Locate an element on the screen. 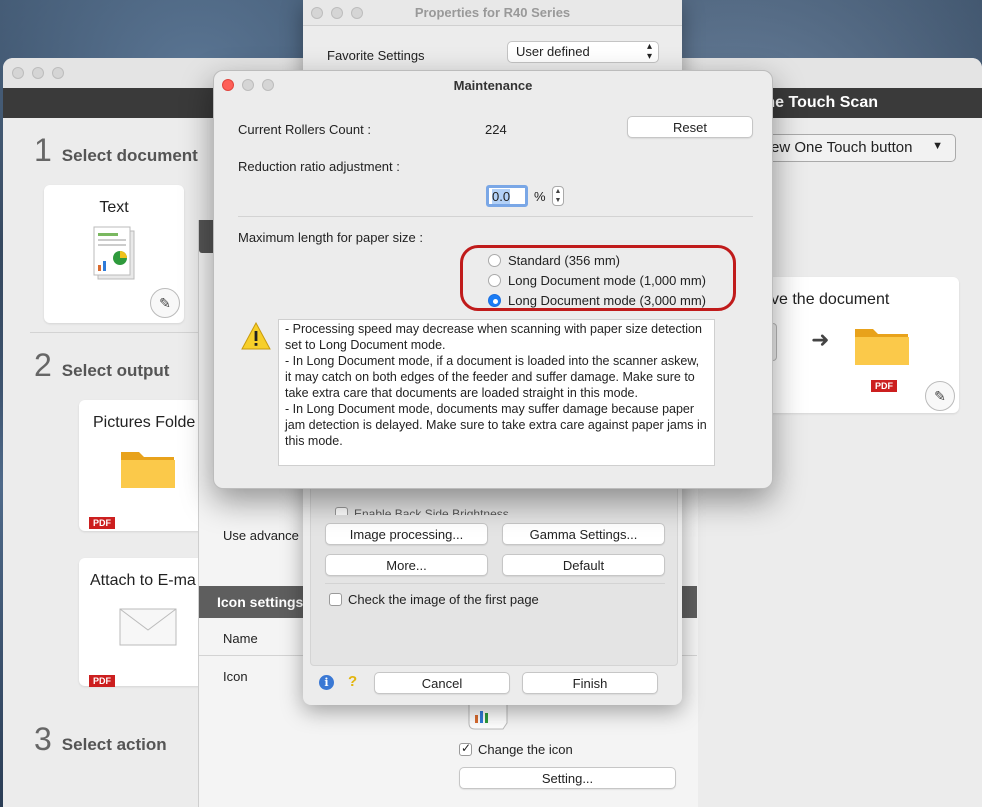 The width and height of the screenshot is (982, 807). help-icon: ? is located at coordinates (352, 681).